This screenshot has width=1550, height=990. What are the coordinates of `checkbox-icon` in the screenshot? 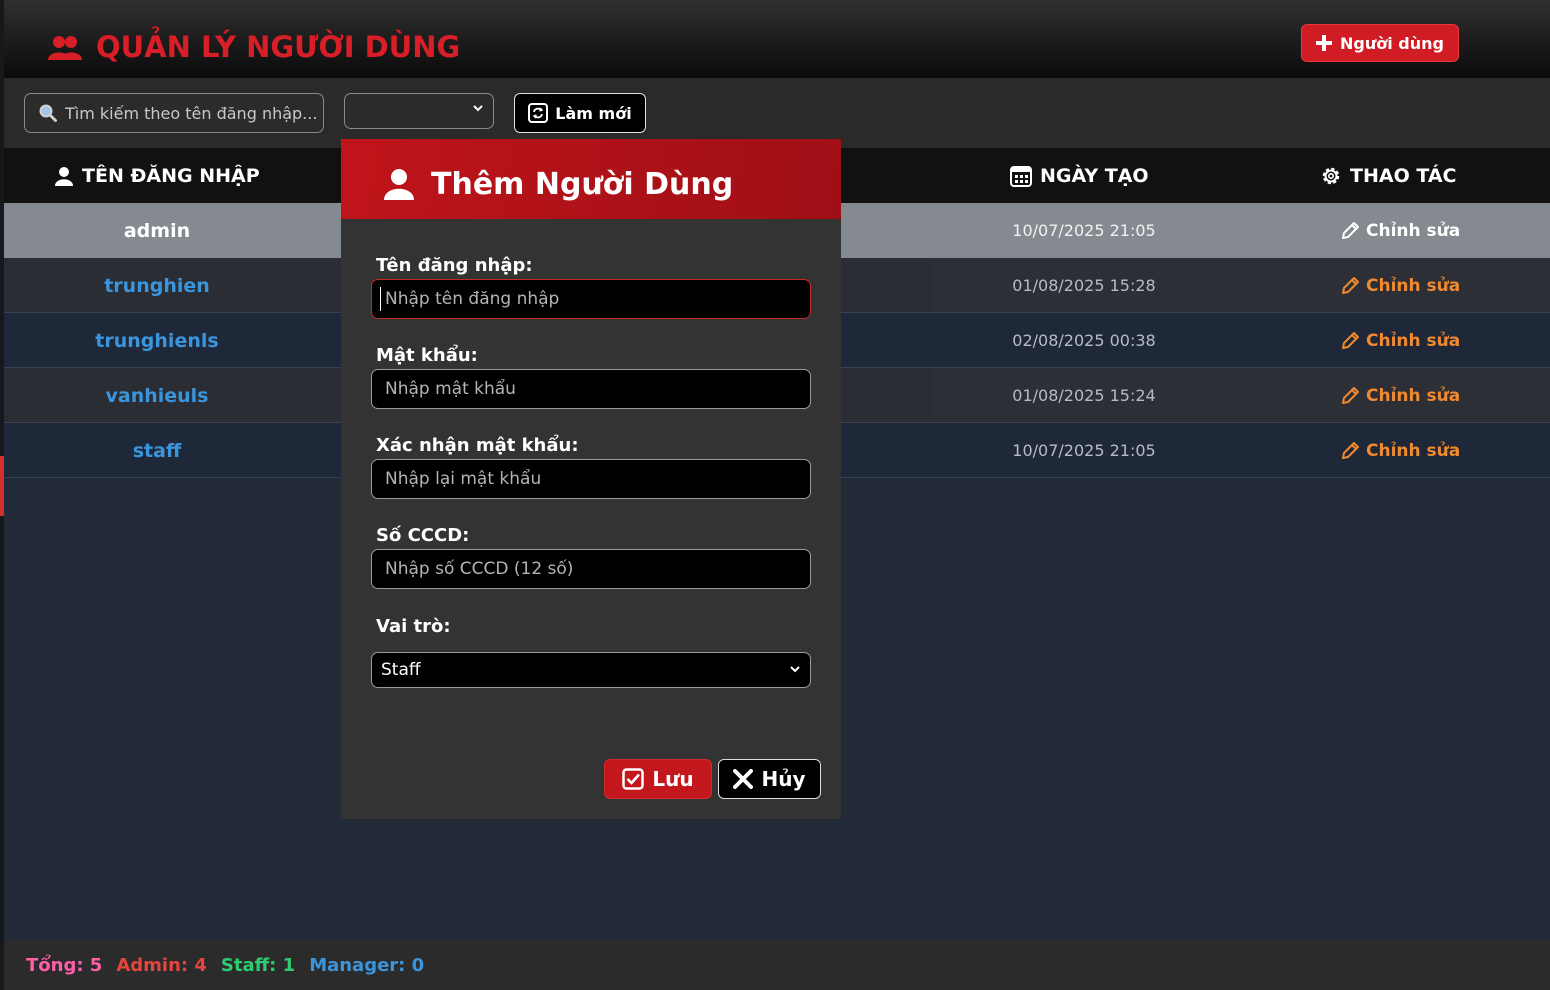 It's located at (633, 779).